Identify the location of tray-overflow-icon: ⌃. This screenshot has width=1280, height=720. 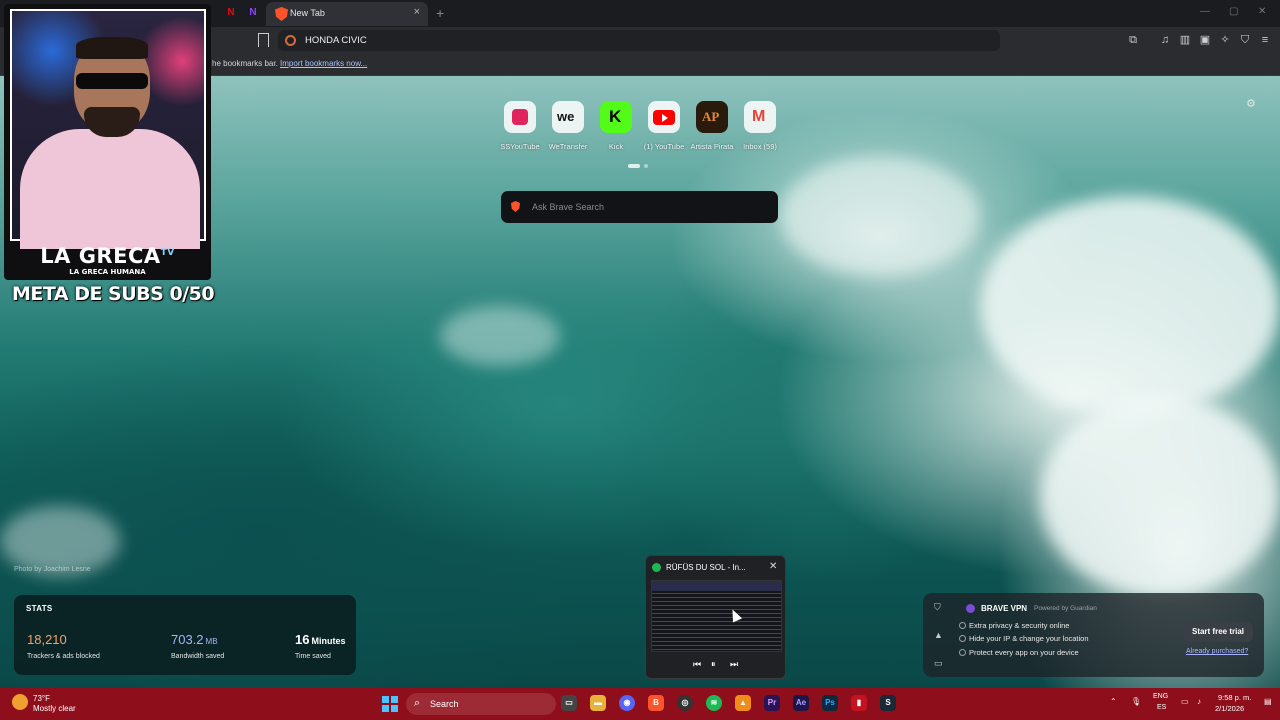
(1113, 701).